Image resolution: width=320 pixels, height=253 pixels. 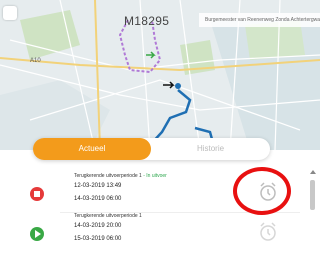 I want to click on tab-historie: Historie, so click(x=210, y=149).